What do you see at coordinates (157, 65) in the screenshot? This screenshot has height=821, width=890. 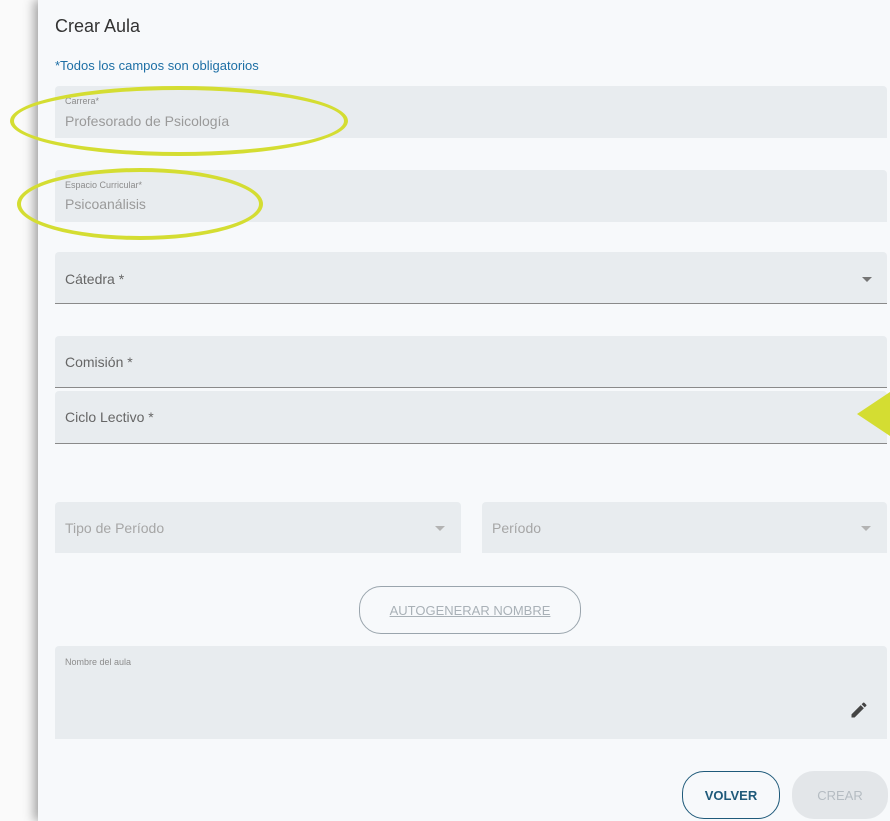 I see `required-fields-note: *Todos los campos son obligatorios` at bounding box center [157, 65].